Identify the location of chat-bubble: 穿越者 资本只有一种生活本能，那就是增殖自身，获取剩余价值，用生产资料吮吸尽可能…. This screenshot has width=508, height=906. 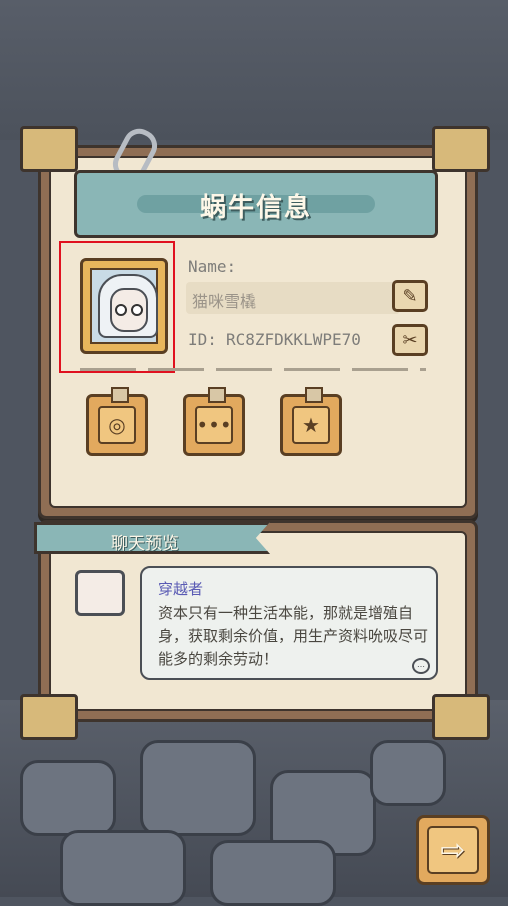
(289, 623).